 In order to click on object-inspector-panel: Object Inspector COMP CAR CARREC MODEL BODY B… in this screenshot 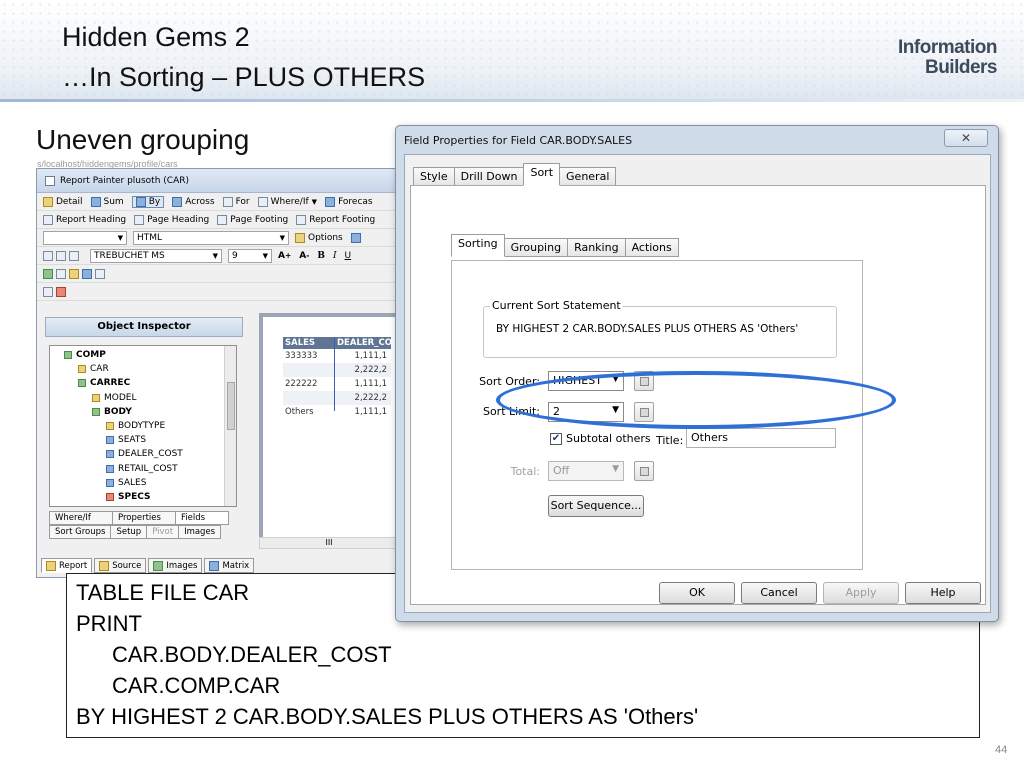, I will do `click(144, 430)`.